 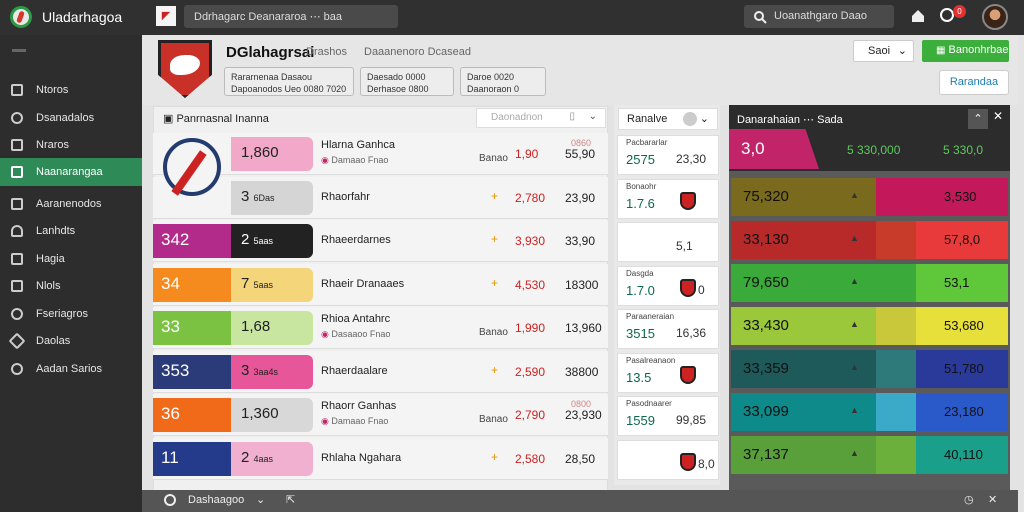 What do you see at coordinates (65, 118) in the screenshot?
I see `sidebar-item-label: Dsanadalos` at bounding box center [65, 118].